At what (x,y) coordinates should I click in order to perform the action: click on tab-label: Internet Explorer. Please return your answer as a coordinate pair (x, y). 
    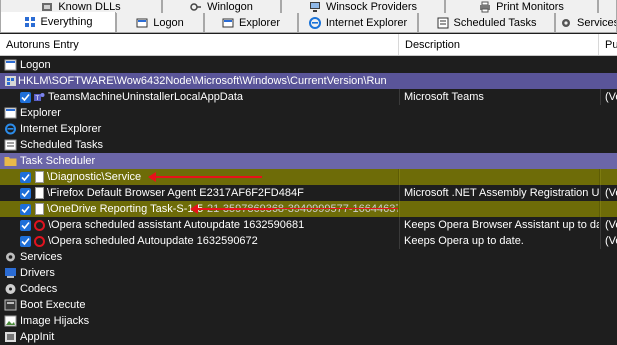
    Looking at the image, I should click on (366, 22).